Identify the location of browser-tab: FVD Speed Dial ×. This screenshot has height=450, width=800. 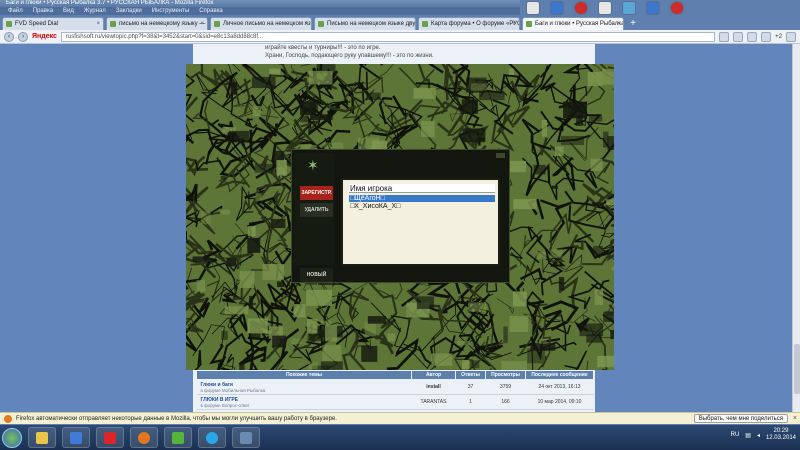
(53, 23).